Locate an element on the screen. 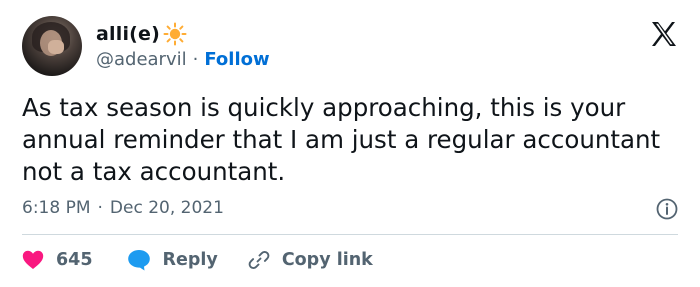  tweet-actions: 645 Reply Copy link is located at coordinates (197, 260).